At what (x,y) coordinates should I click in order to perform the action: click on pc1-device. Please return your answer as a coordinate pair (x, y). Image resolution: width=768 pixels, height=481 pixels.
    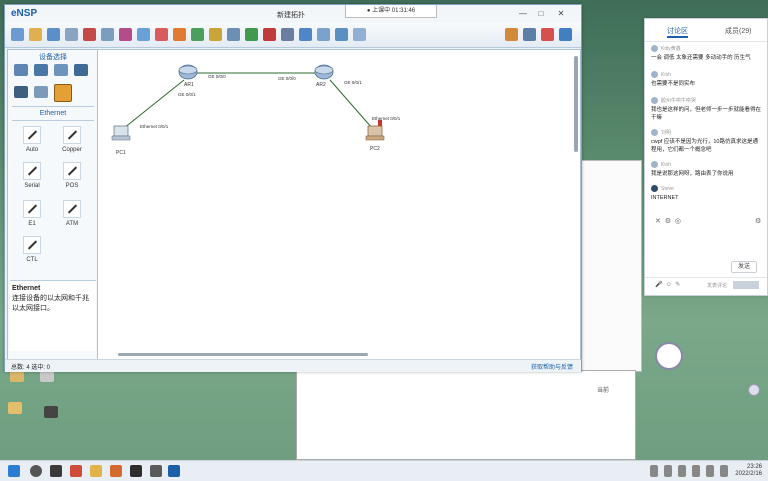
    Looking at the image, I should click on (121, 133).